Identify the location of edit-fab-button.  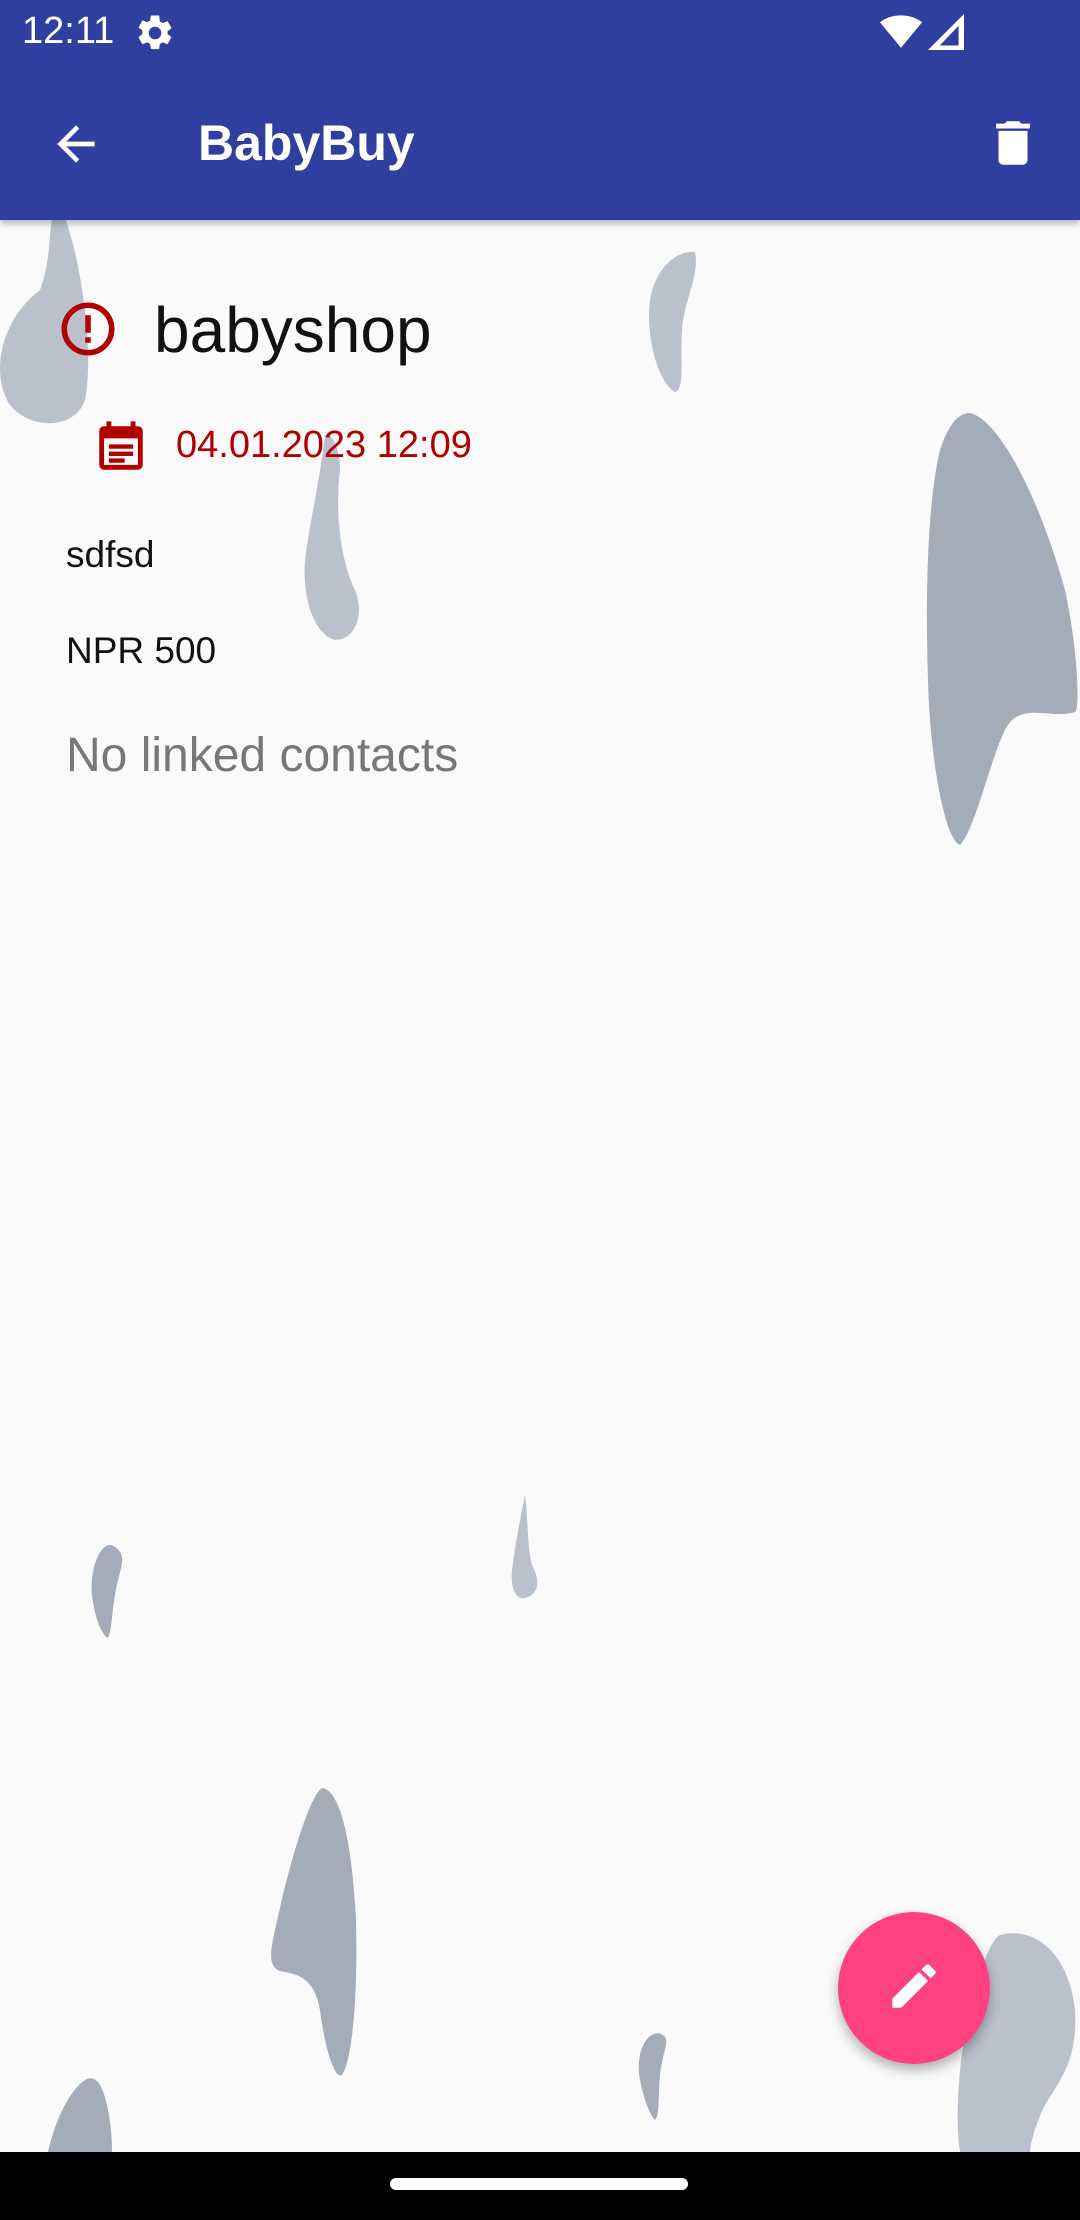
(914, 1988).